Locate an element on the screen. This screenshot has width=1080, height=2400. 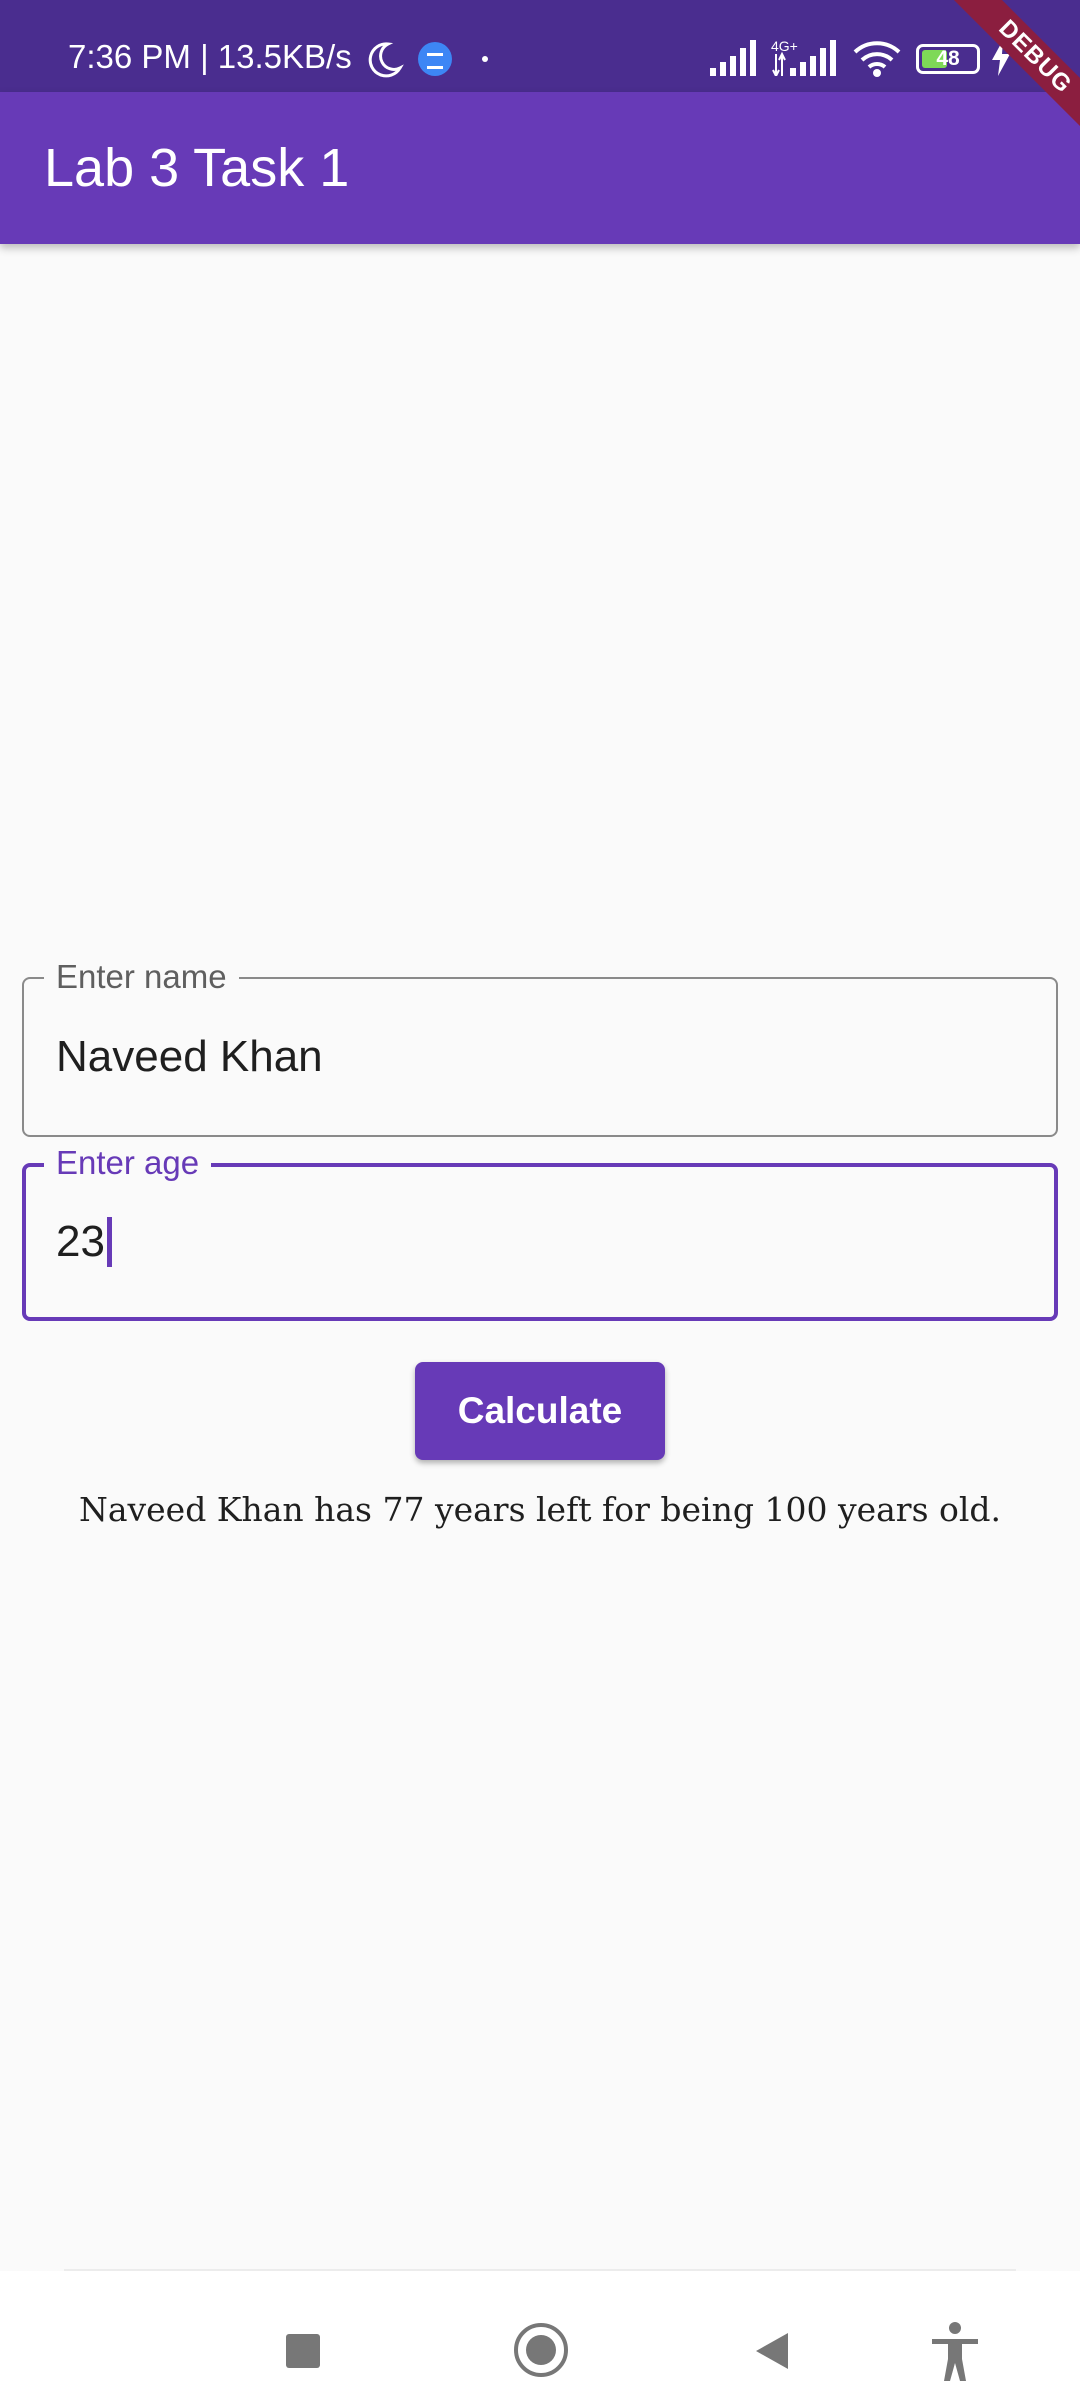
message-icon is located at coordinates (435, 59).